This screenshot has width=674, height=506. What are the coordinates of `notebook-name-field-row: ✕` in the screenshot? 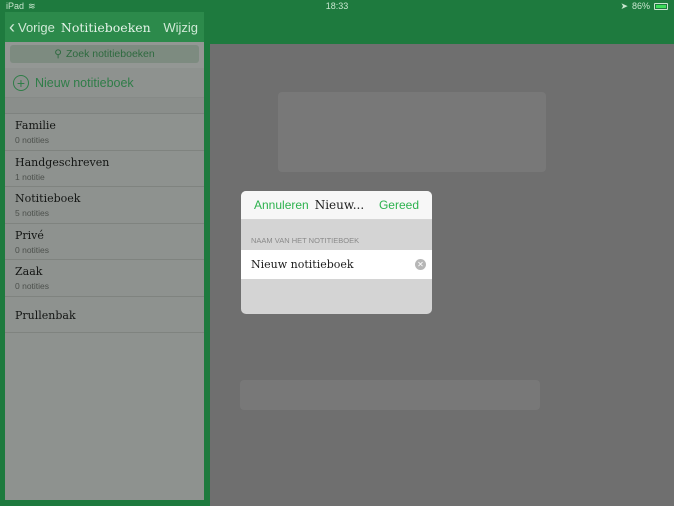 It's located at (336, 264).